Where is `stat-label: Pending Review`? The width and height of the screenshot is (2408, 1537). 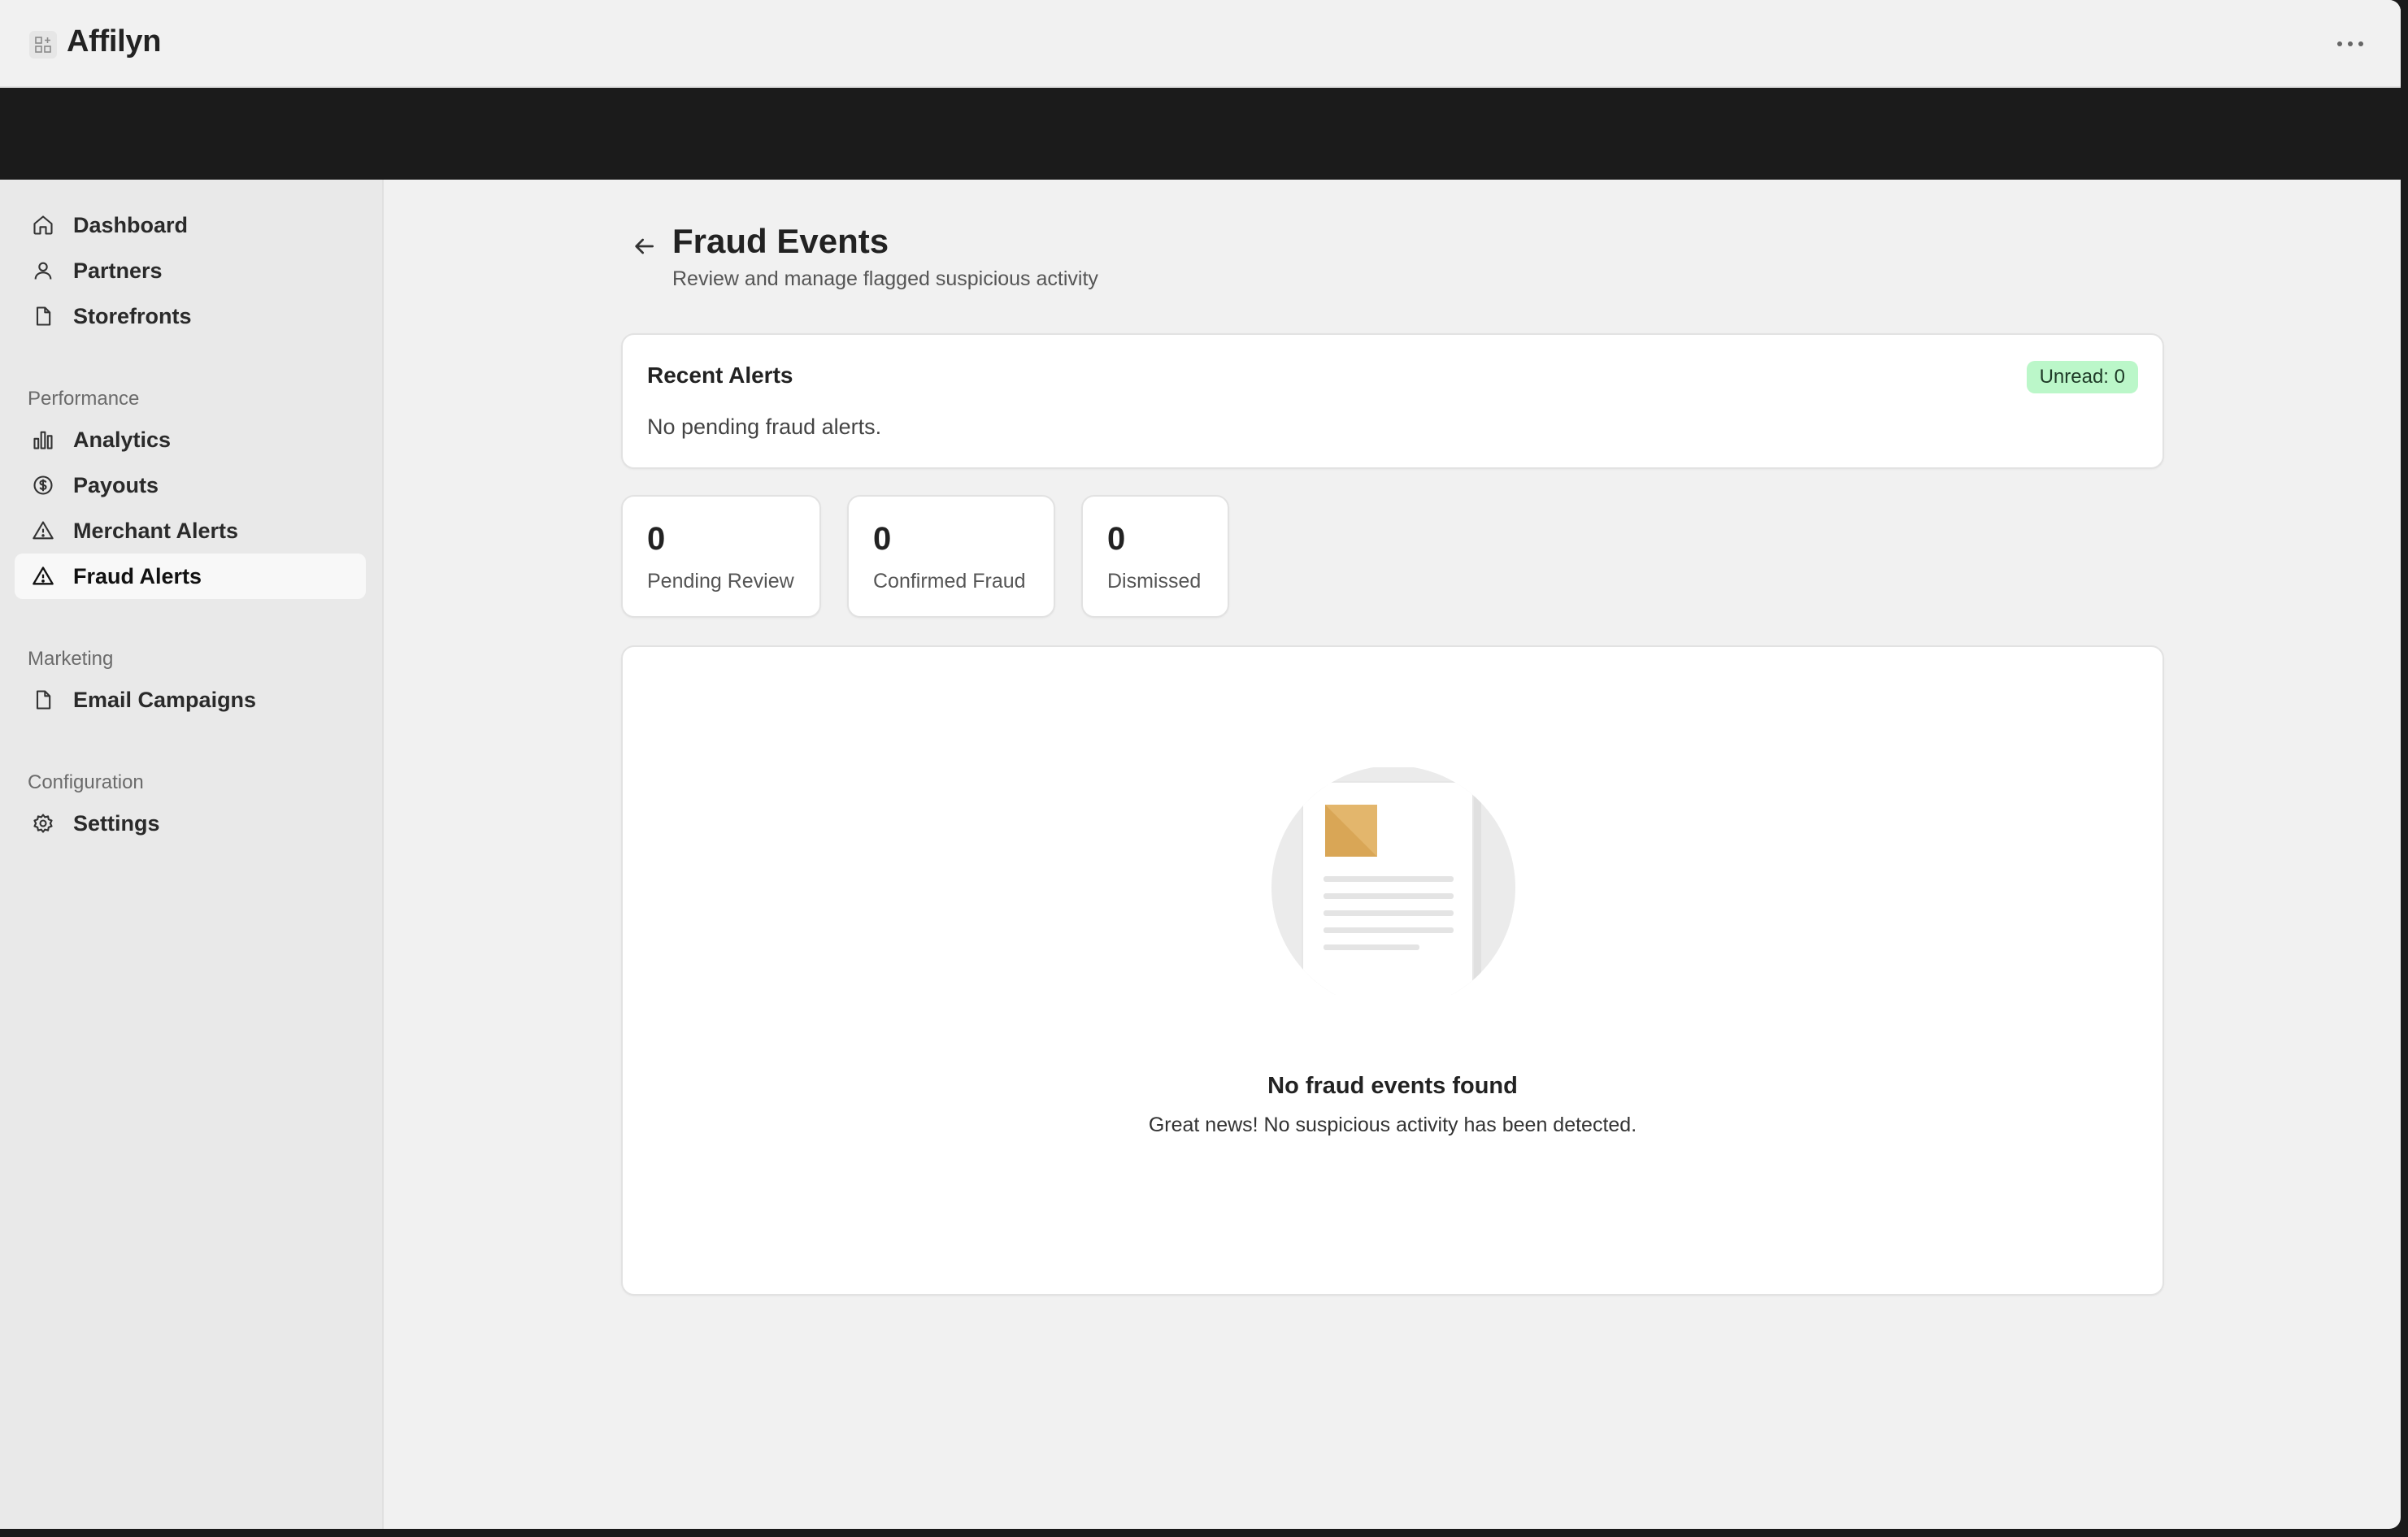 stat-label: Pending Review is located at coordinates (720, 581).